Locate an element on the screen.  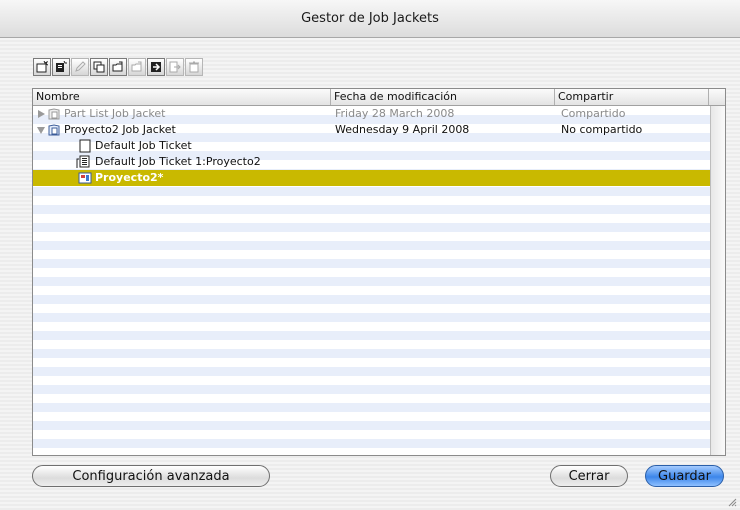
new-job-jacket-button is located at coordinates (42, 67).